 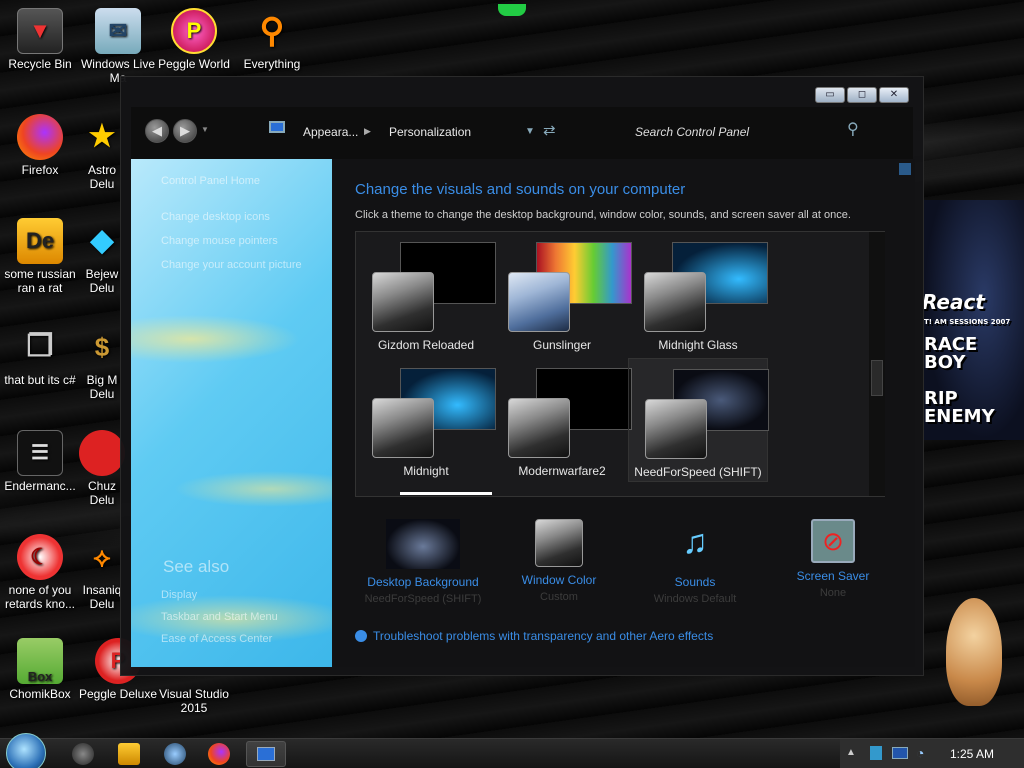 What do you see at coordinates (562, 420) in the screenshot?
I see `theme-modernwarfare2: Modernwarfare2` at bounding box center [562, 420].